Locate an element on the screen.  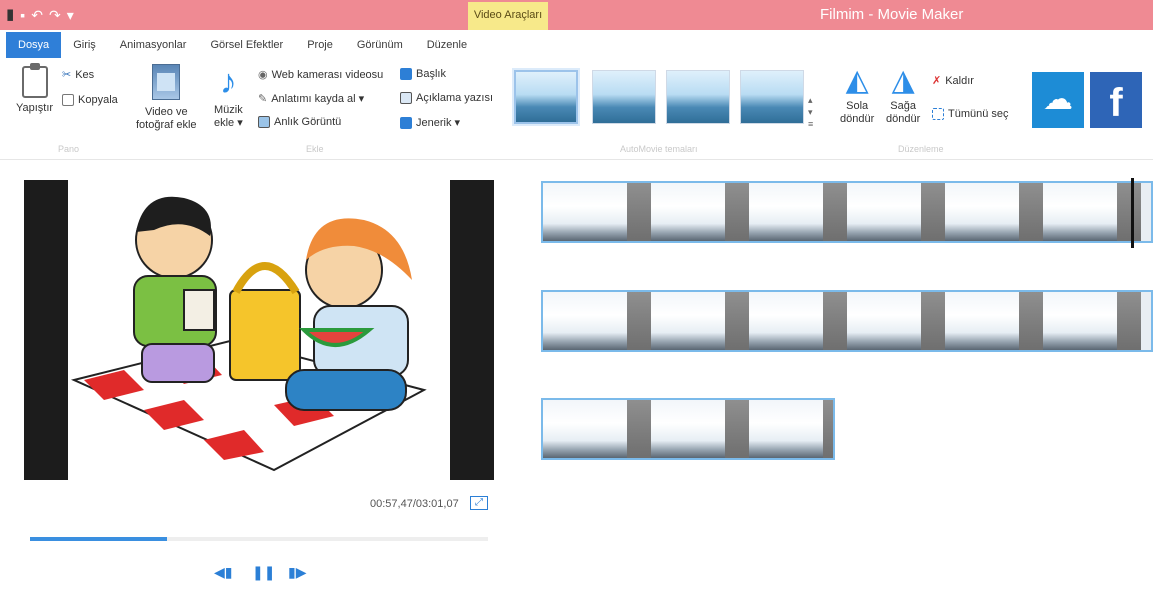
title-button: Başlık is located at coordinates (423, 74).